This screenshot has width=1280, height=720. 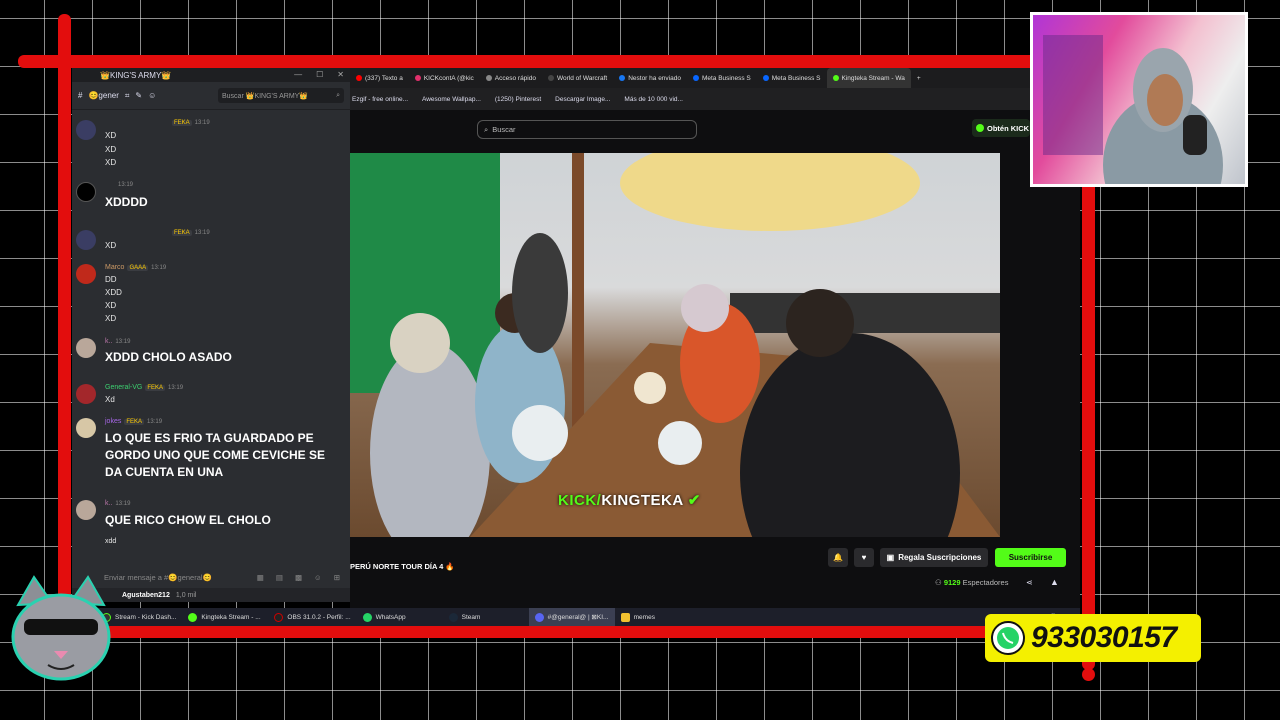 I want to click on streamer-face, so click(x=1165, y=100).